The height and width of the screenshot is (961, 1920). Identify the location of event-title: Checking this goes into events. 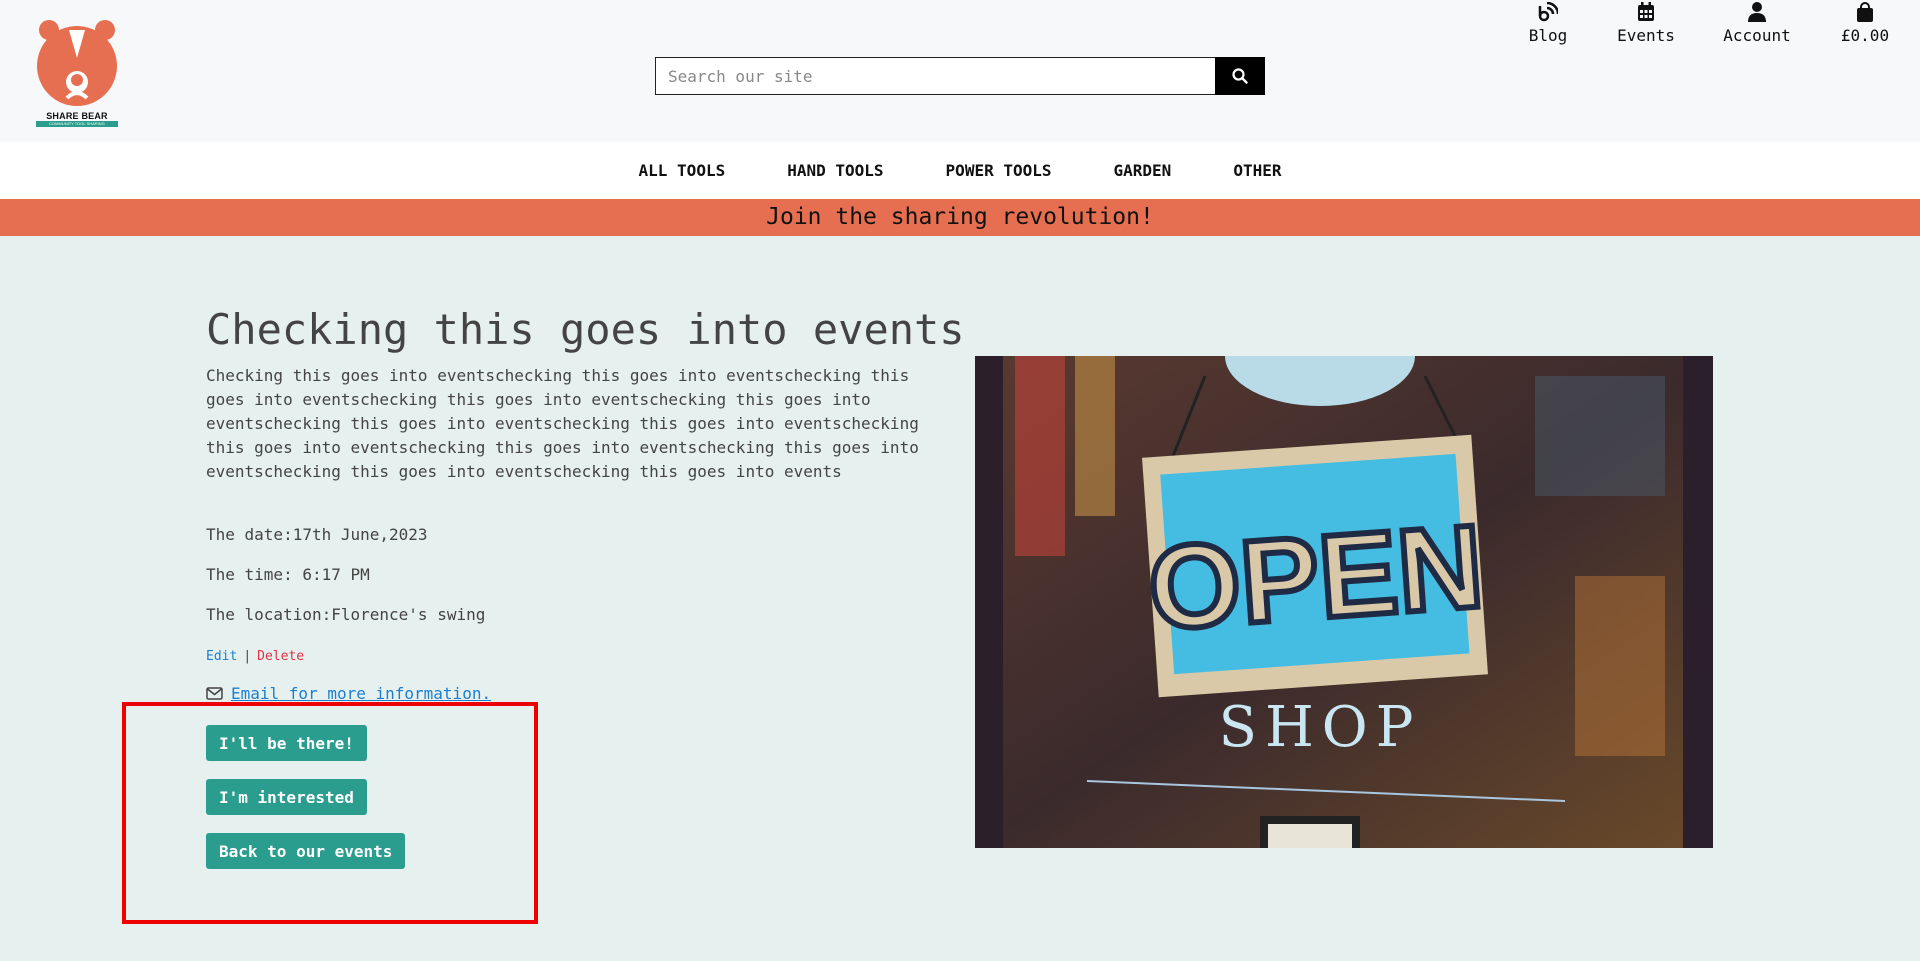
(585, 329).